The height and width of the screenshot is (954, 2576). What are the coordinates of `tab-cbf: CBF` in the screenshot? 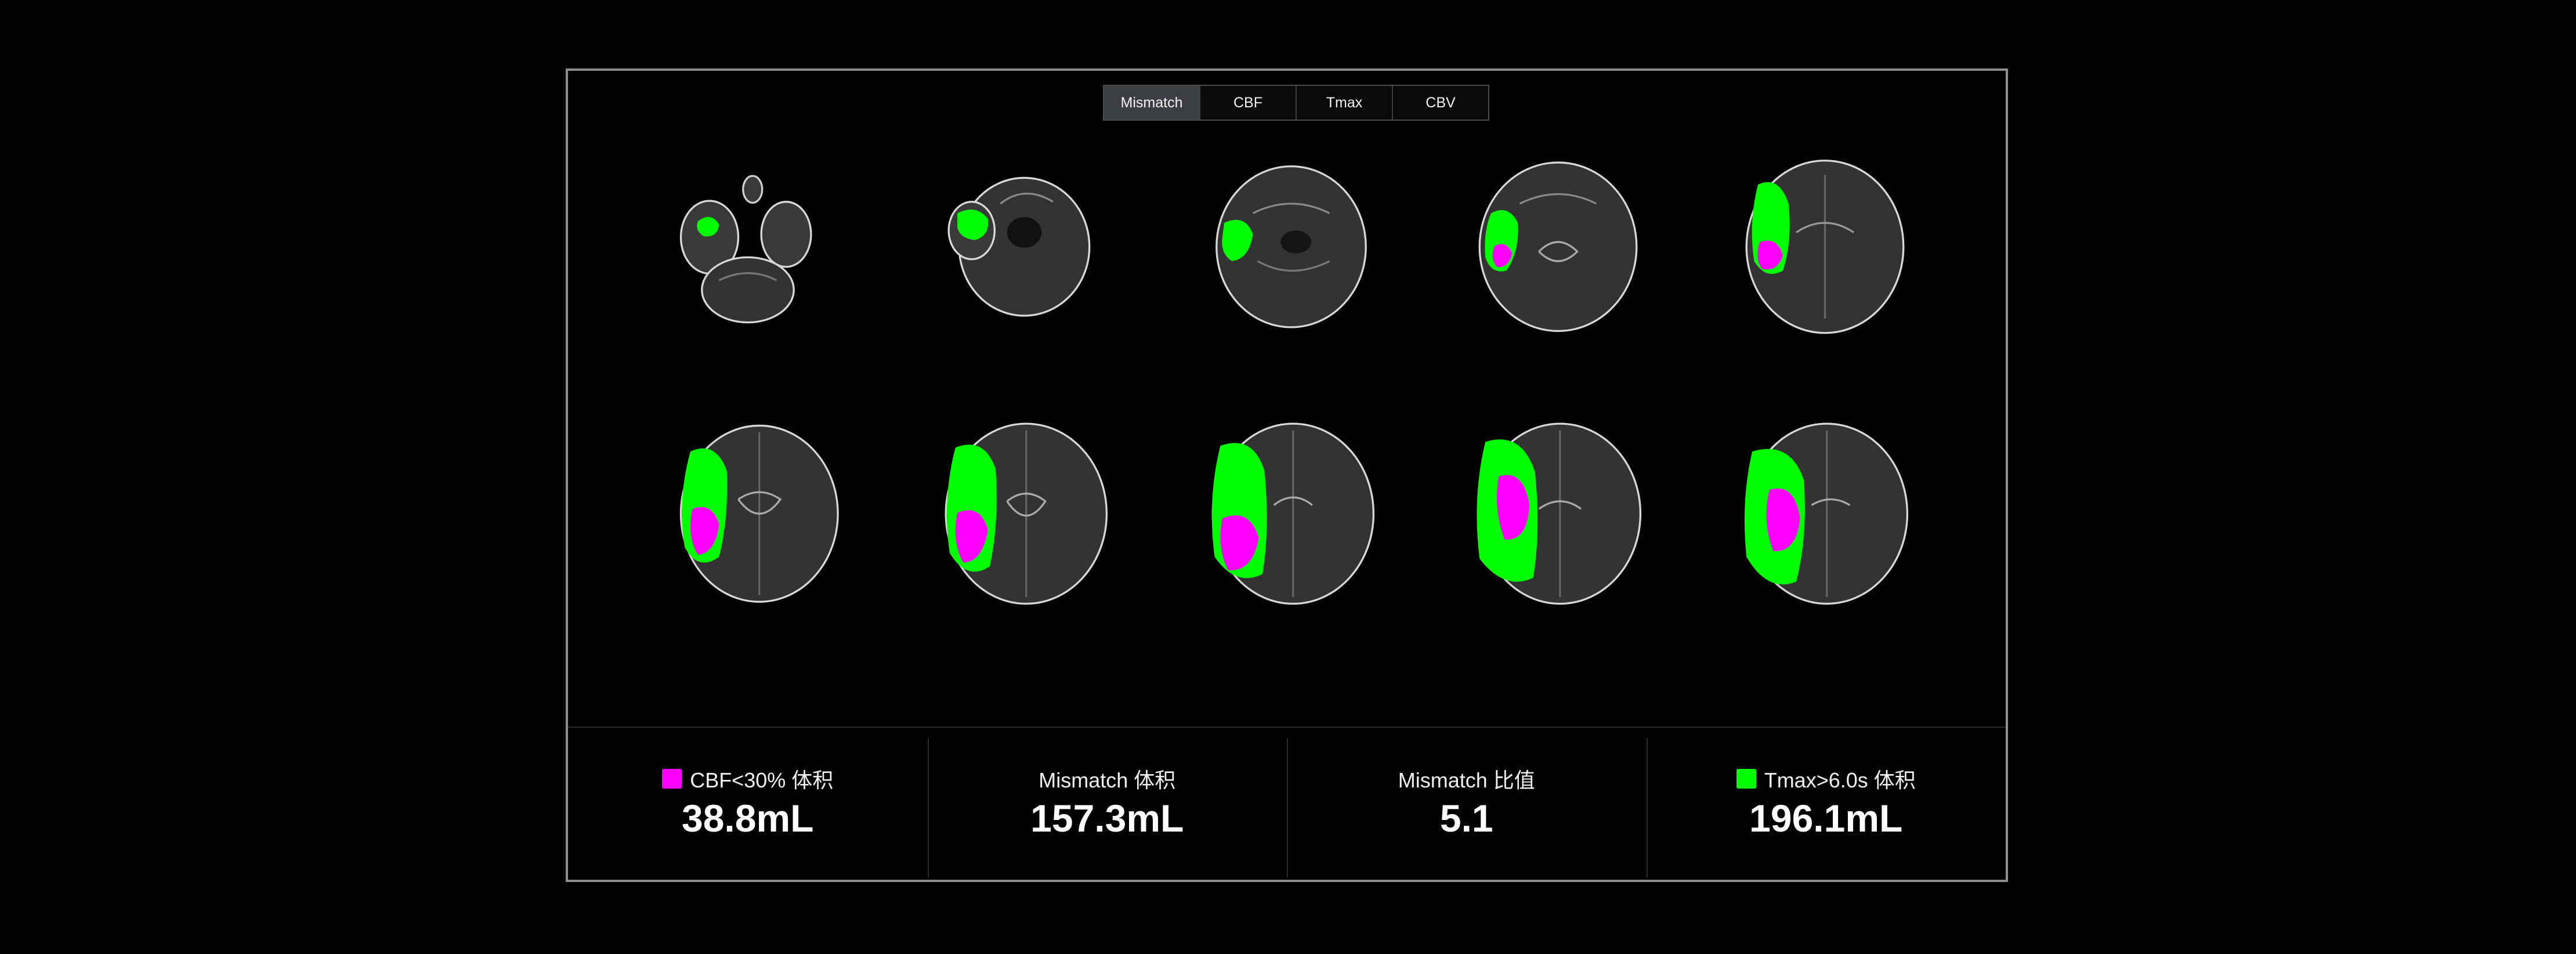 It's located at (1248, 103).